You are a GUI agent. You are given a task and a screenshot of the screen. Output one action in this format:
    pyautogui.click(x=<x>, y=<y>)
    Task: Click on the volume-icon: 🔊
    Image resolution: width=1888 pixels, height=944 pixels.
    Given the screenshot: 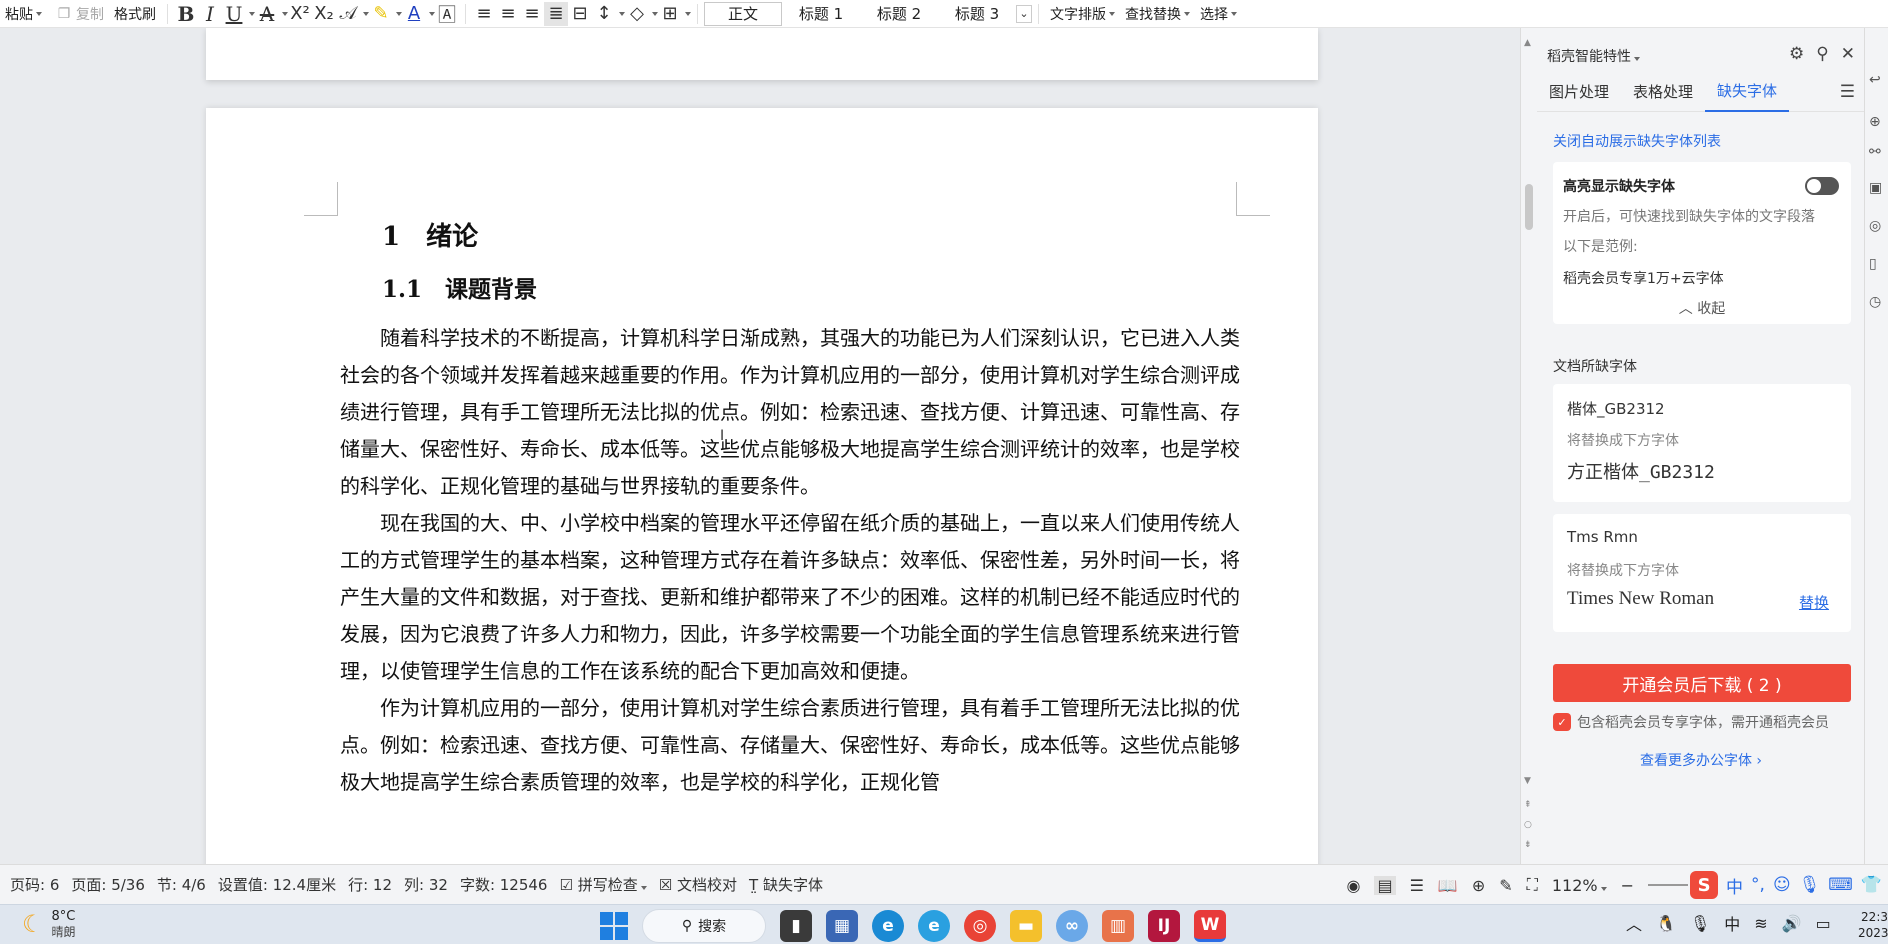 What is the action you would take?
    pyautogui.click(x=1792, y=923)
    